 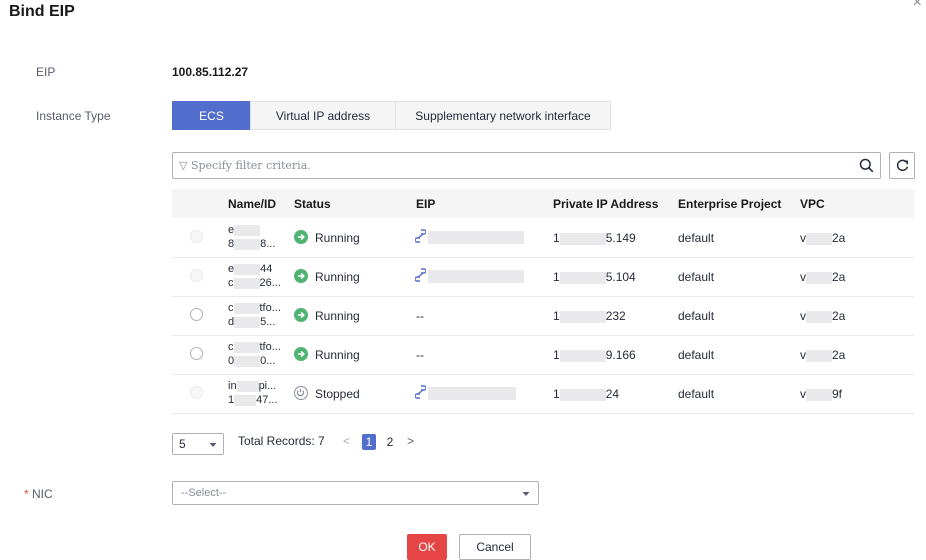 I want to click on page-size-value: 5, so click(x=182, y=444).